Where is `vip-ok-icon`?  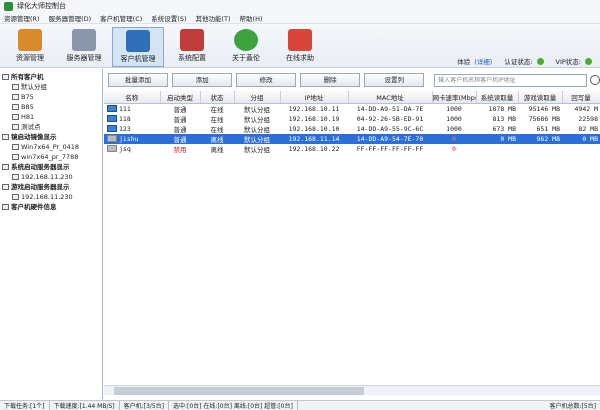
vip-ok-icon is located at coordinates (588, 61).